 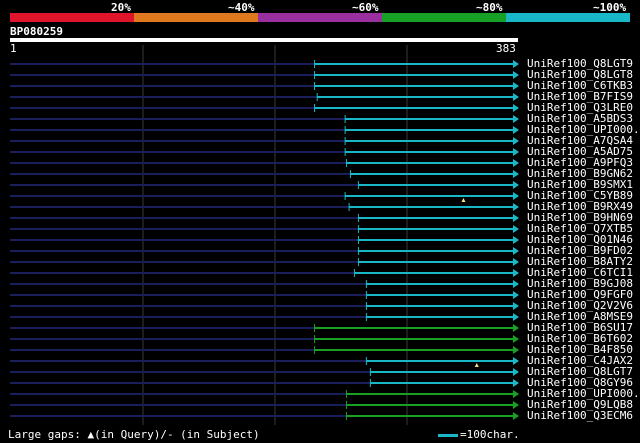 What do you see at coordinates (580, 415) in the screenshot?
I see `hit-label: UniRef100_Q3ECM6` at bounding box center [580, 415].